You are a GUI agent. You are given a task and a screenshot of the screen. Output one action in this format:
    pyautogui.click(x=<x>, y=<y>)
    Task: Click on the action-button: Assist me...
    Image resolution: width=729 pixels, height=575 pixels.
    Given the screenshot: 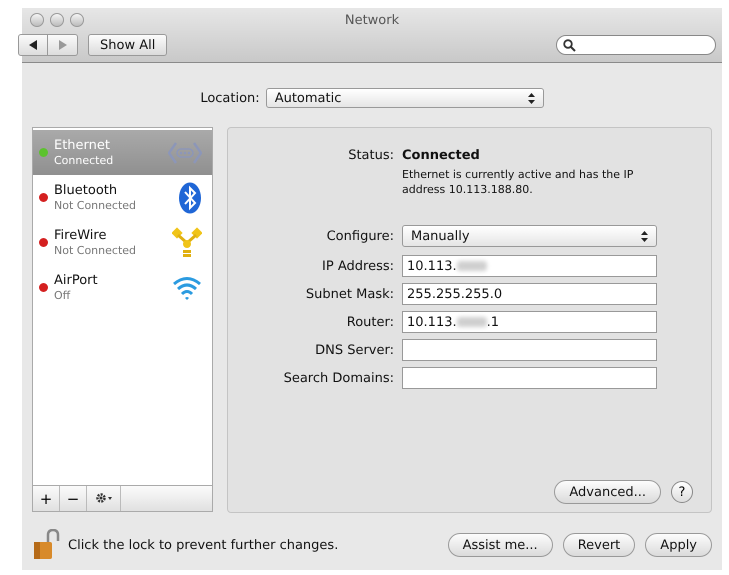 What is the action you would take?
    pyautogui.click(x=500, y=545)
    